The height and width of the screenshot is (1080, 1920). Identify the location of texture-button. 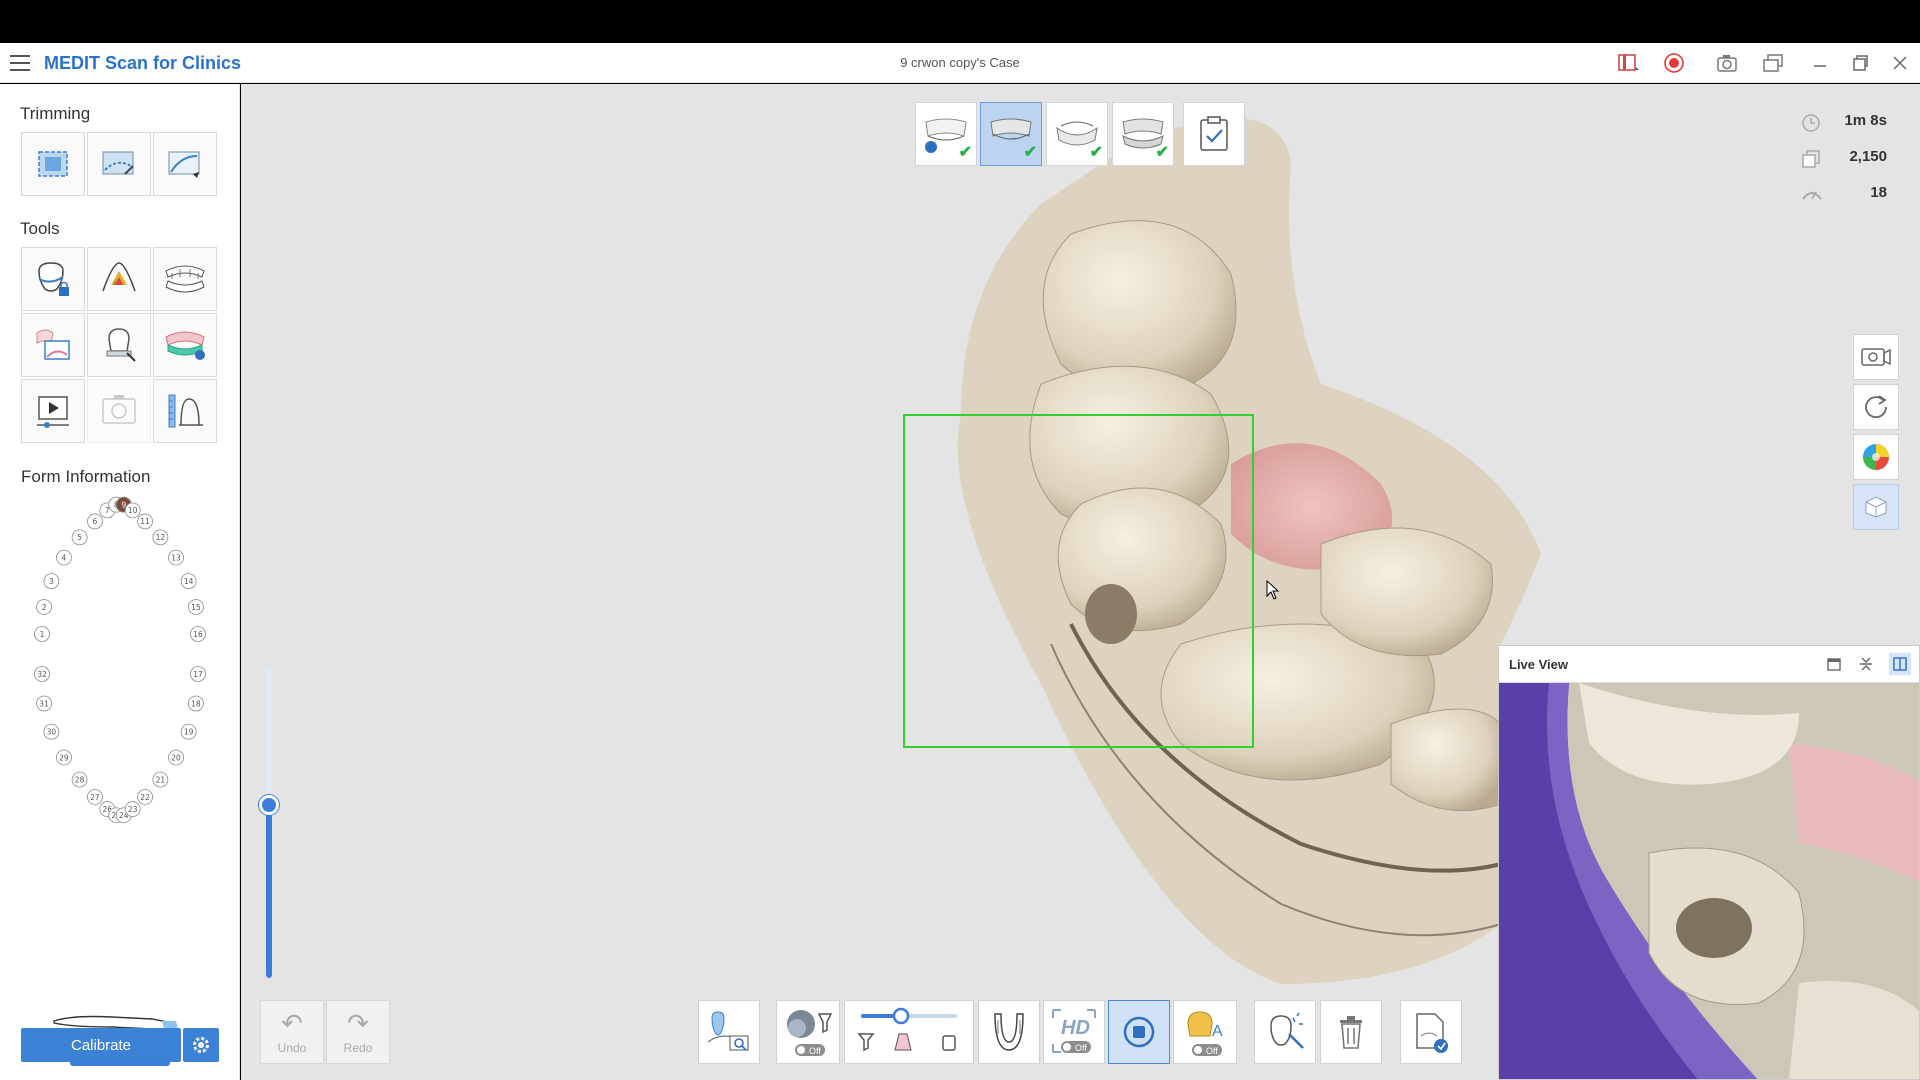
(1876, 507).